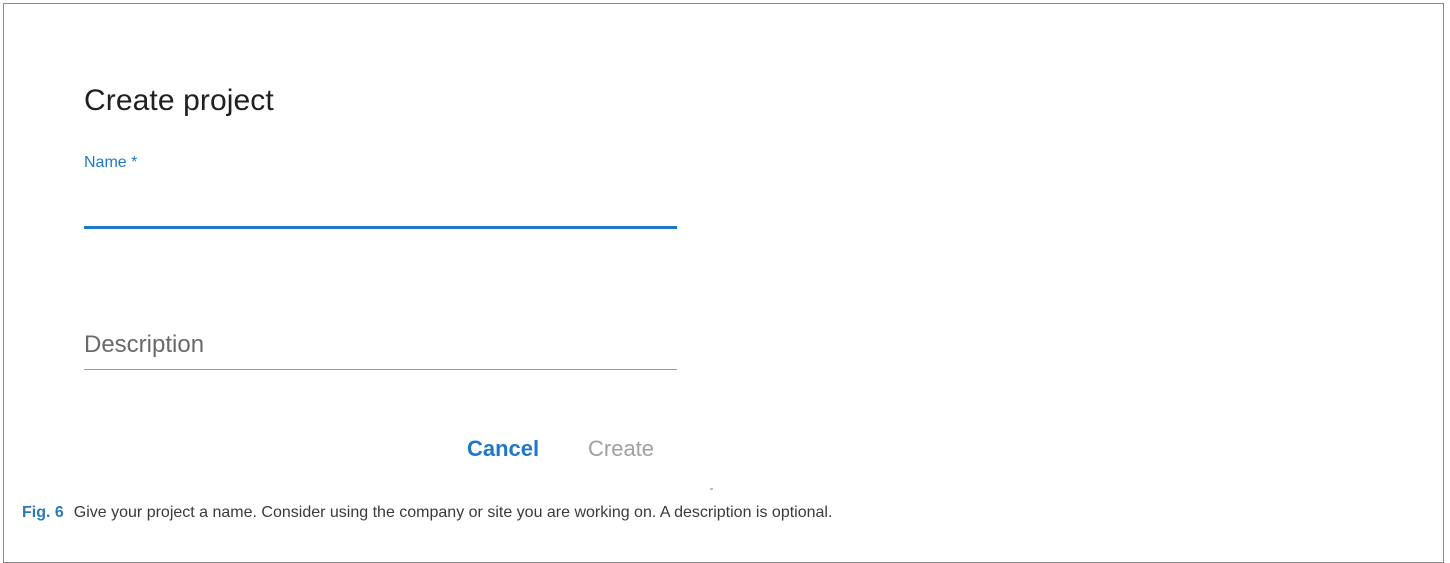 The height and width of the screenshot is (563, 1450). What do you see at coordinates (380, 345) in the screenshot?
I see `description-input` at bounding box center [380, 345].